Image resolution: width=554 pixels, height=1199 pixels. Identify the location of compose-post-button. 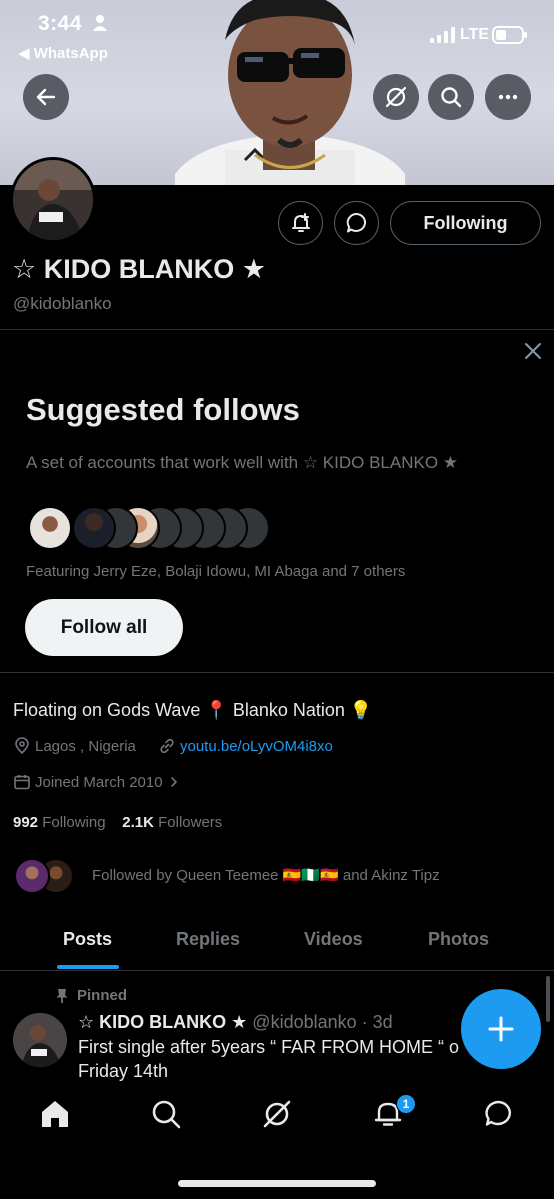
(501, 1029).